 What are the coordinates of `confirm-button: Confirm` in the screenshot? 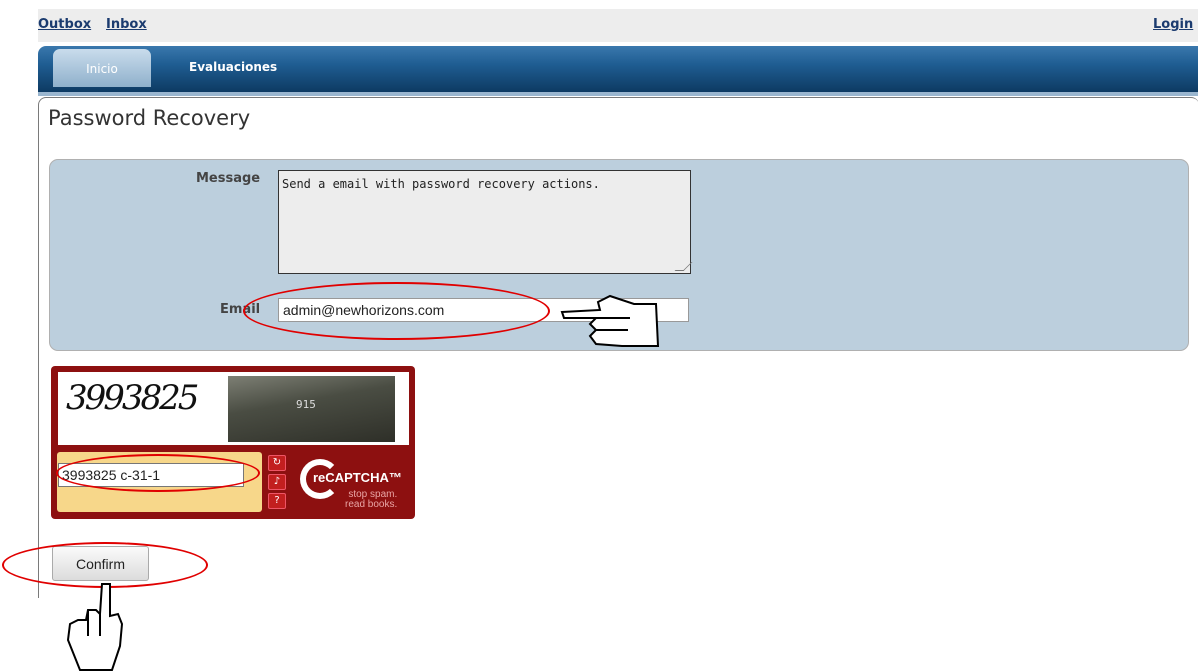 It's located at (100, 563).